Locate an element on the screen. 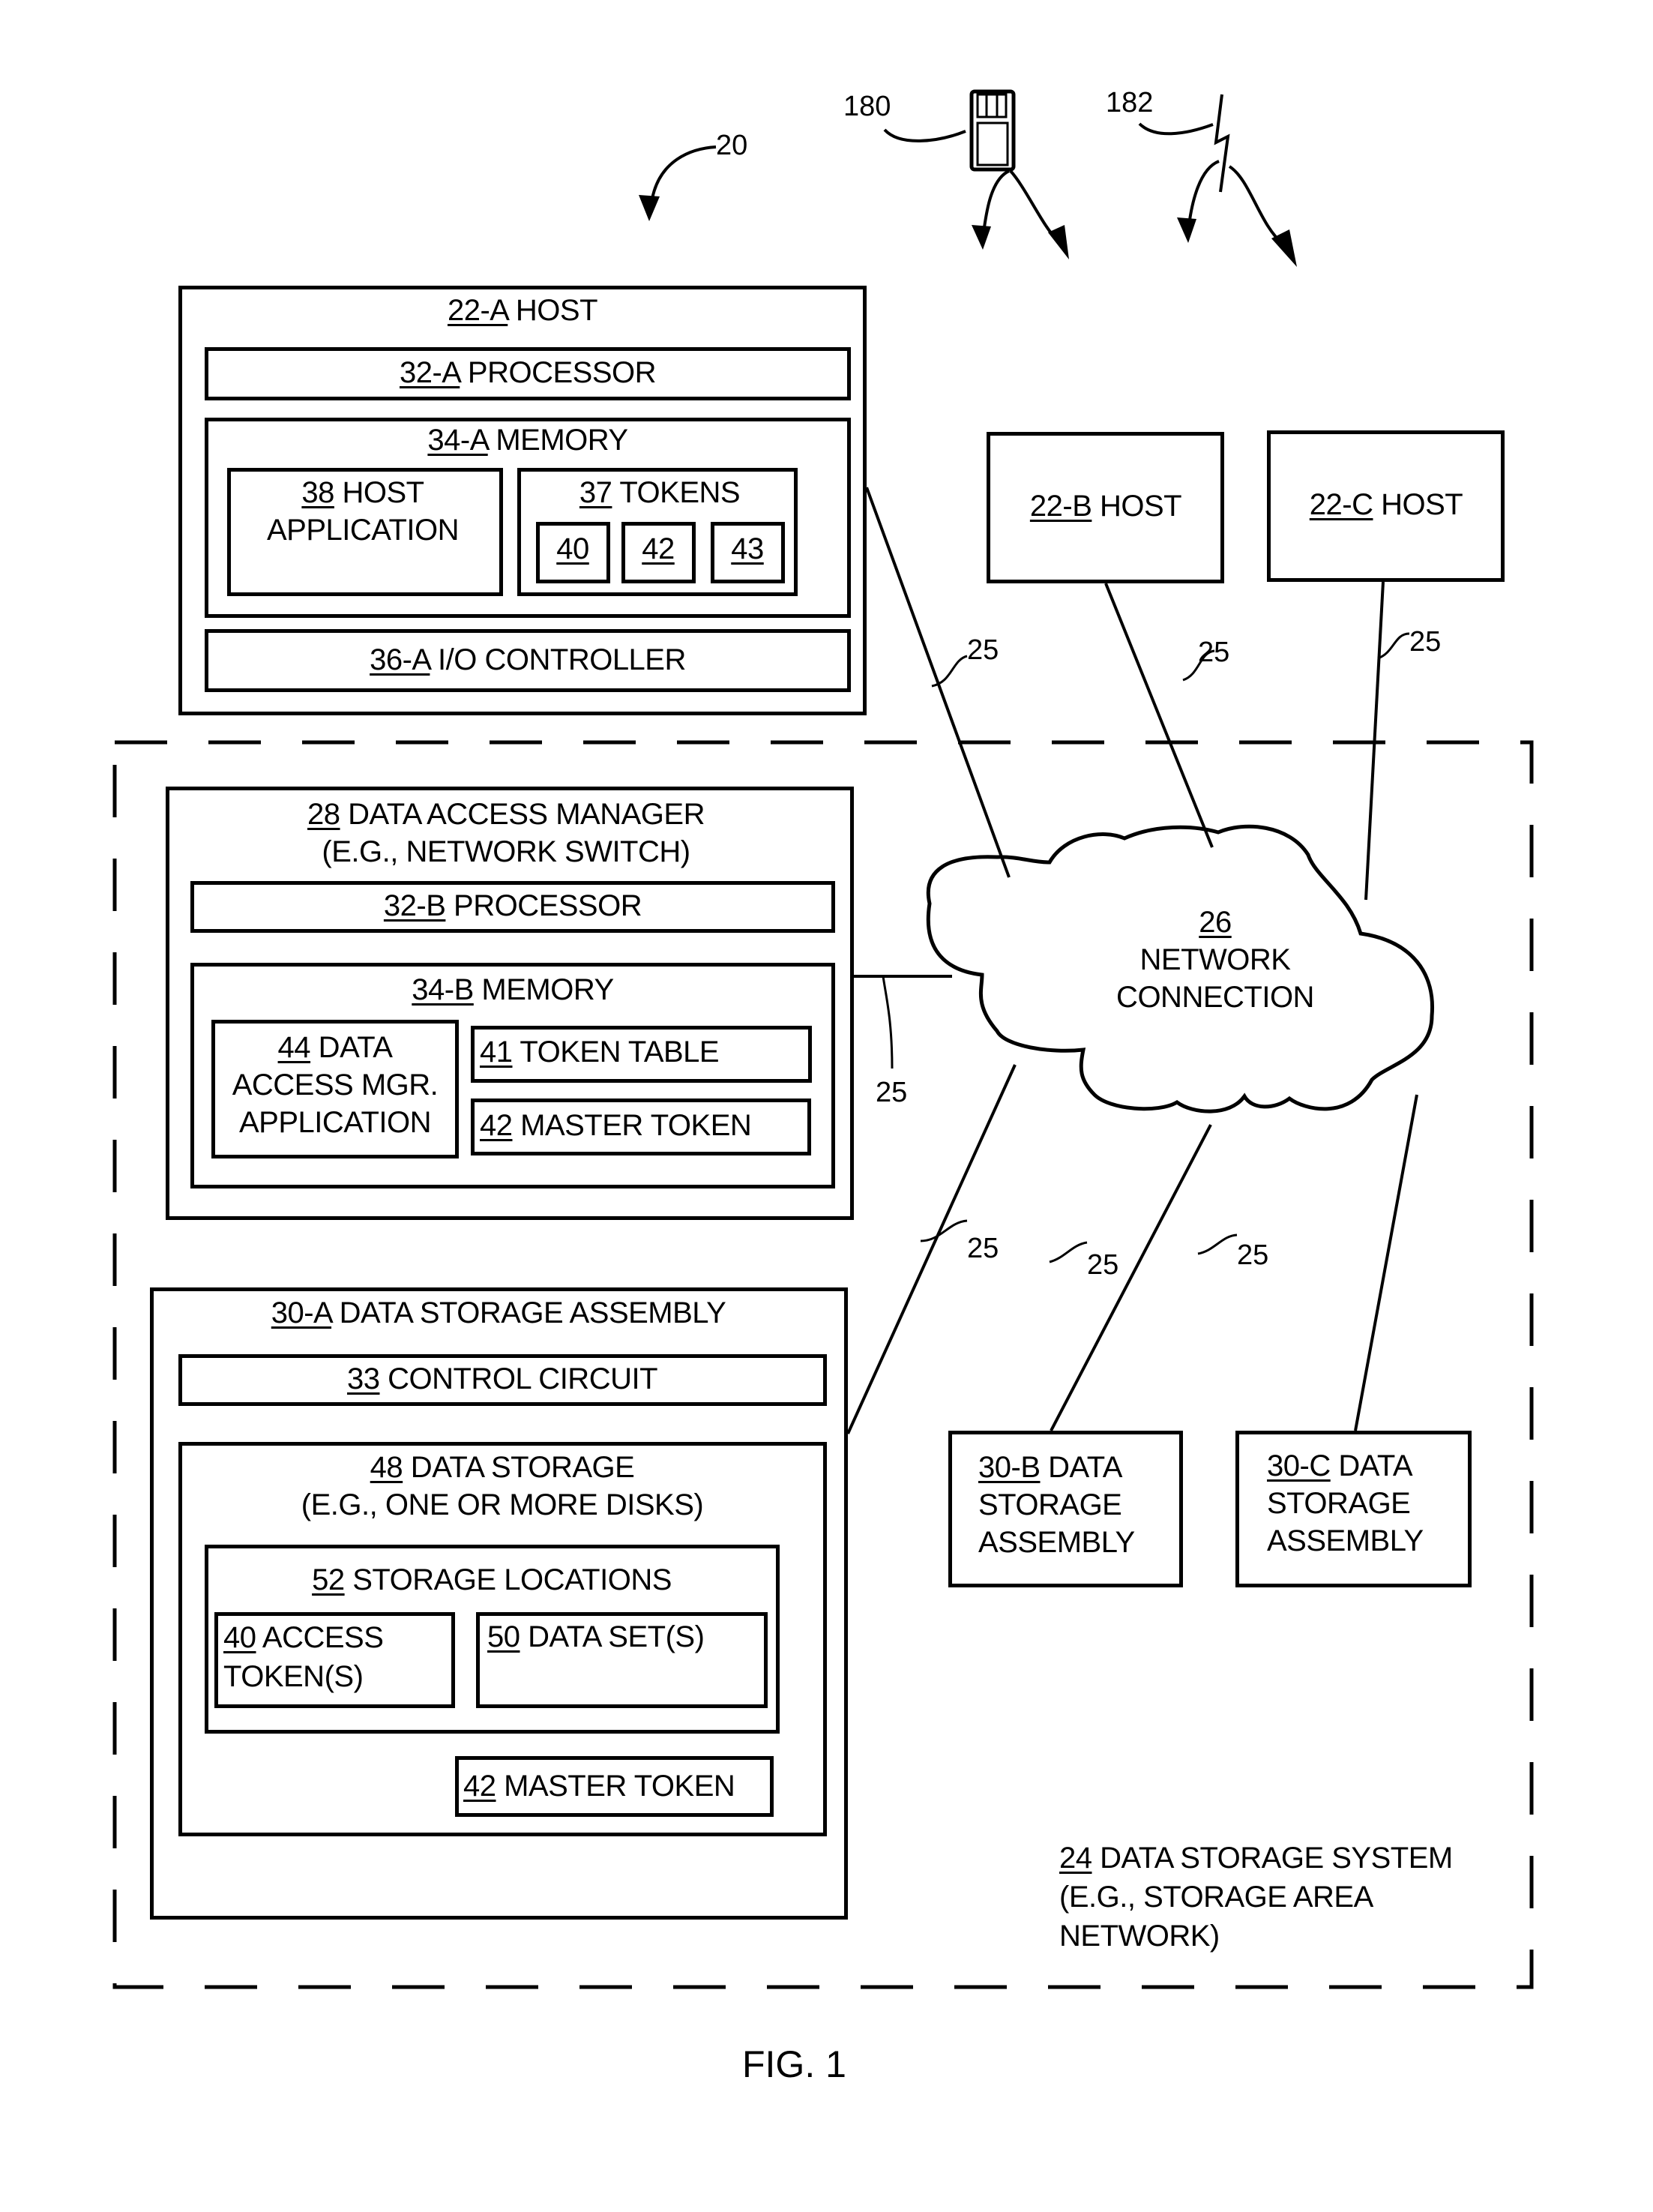  system-ref: 20 is located at coordinates (732, 145).